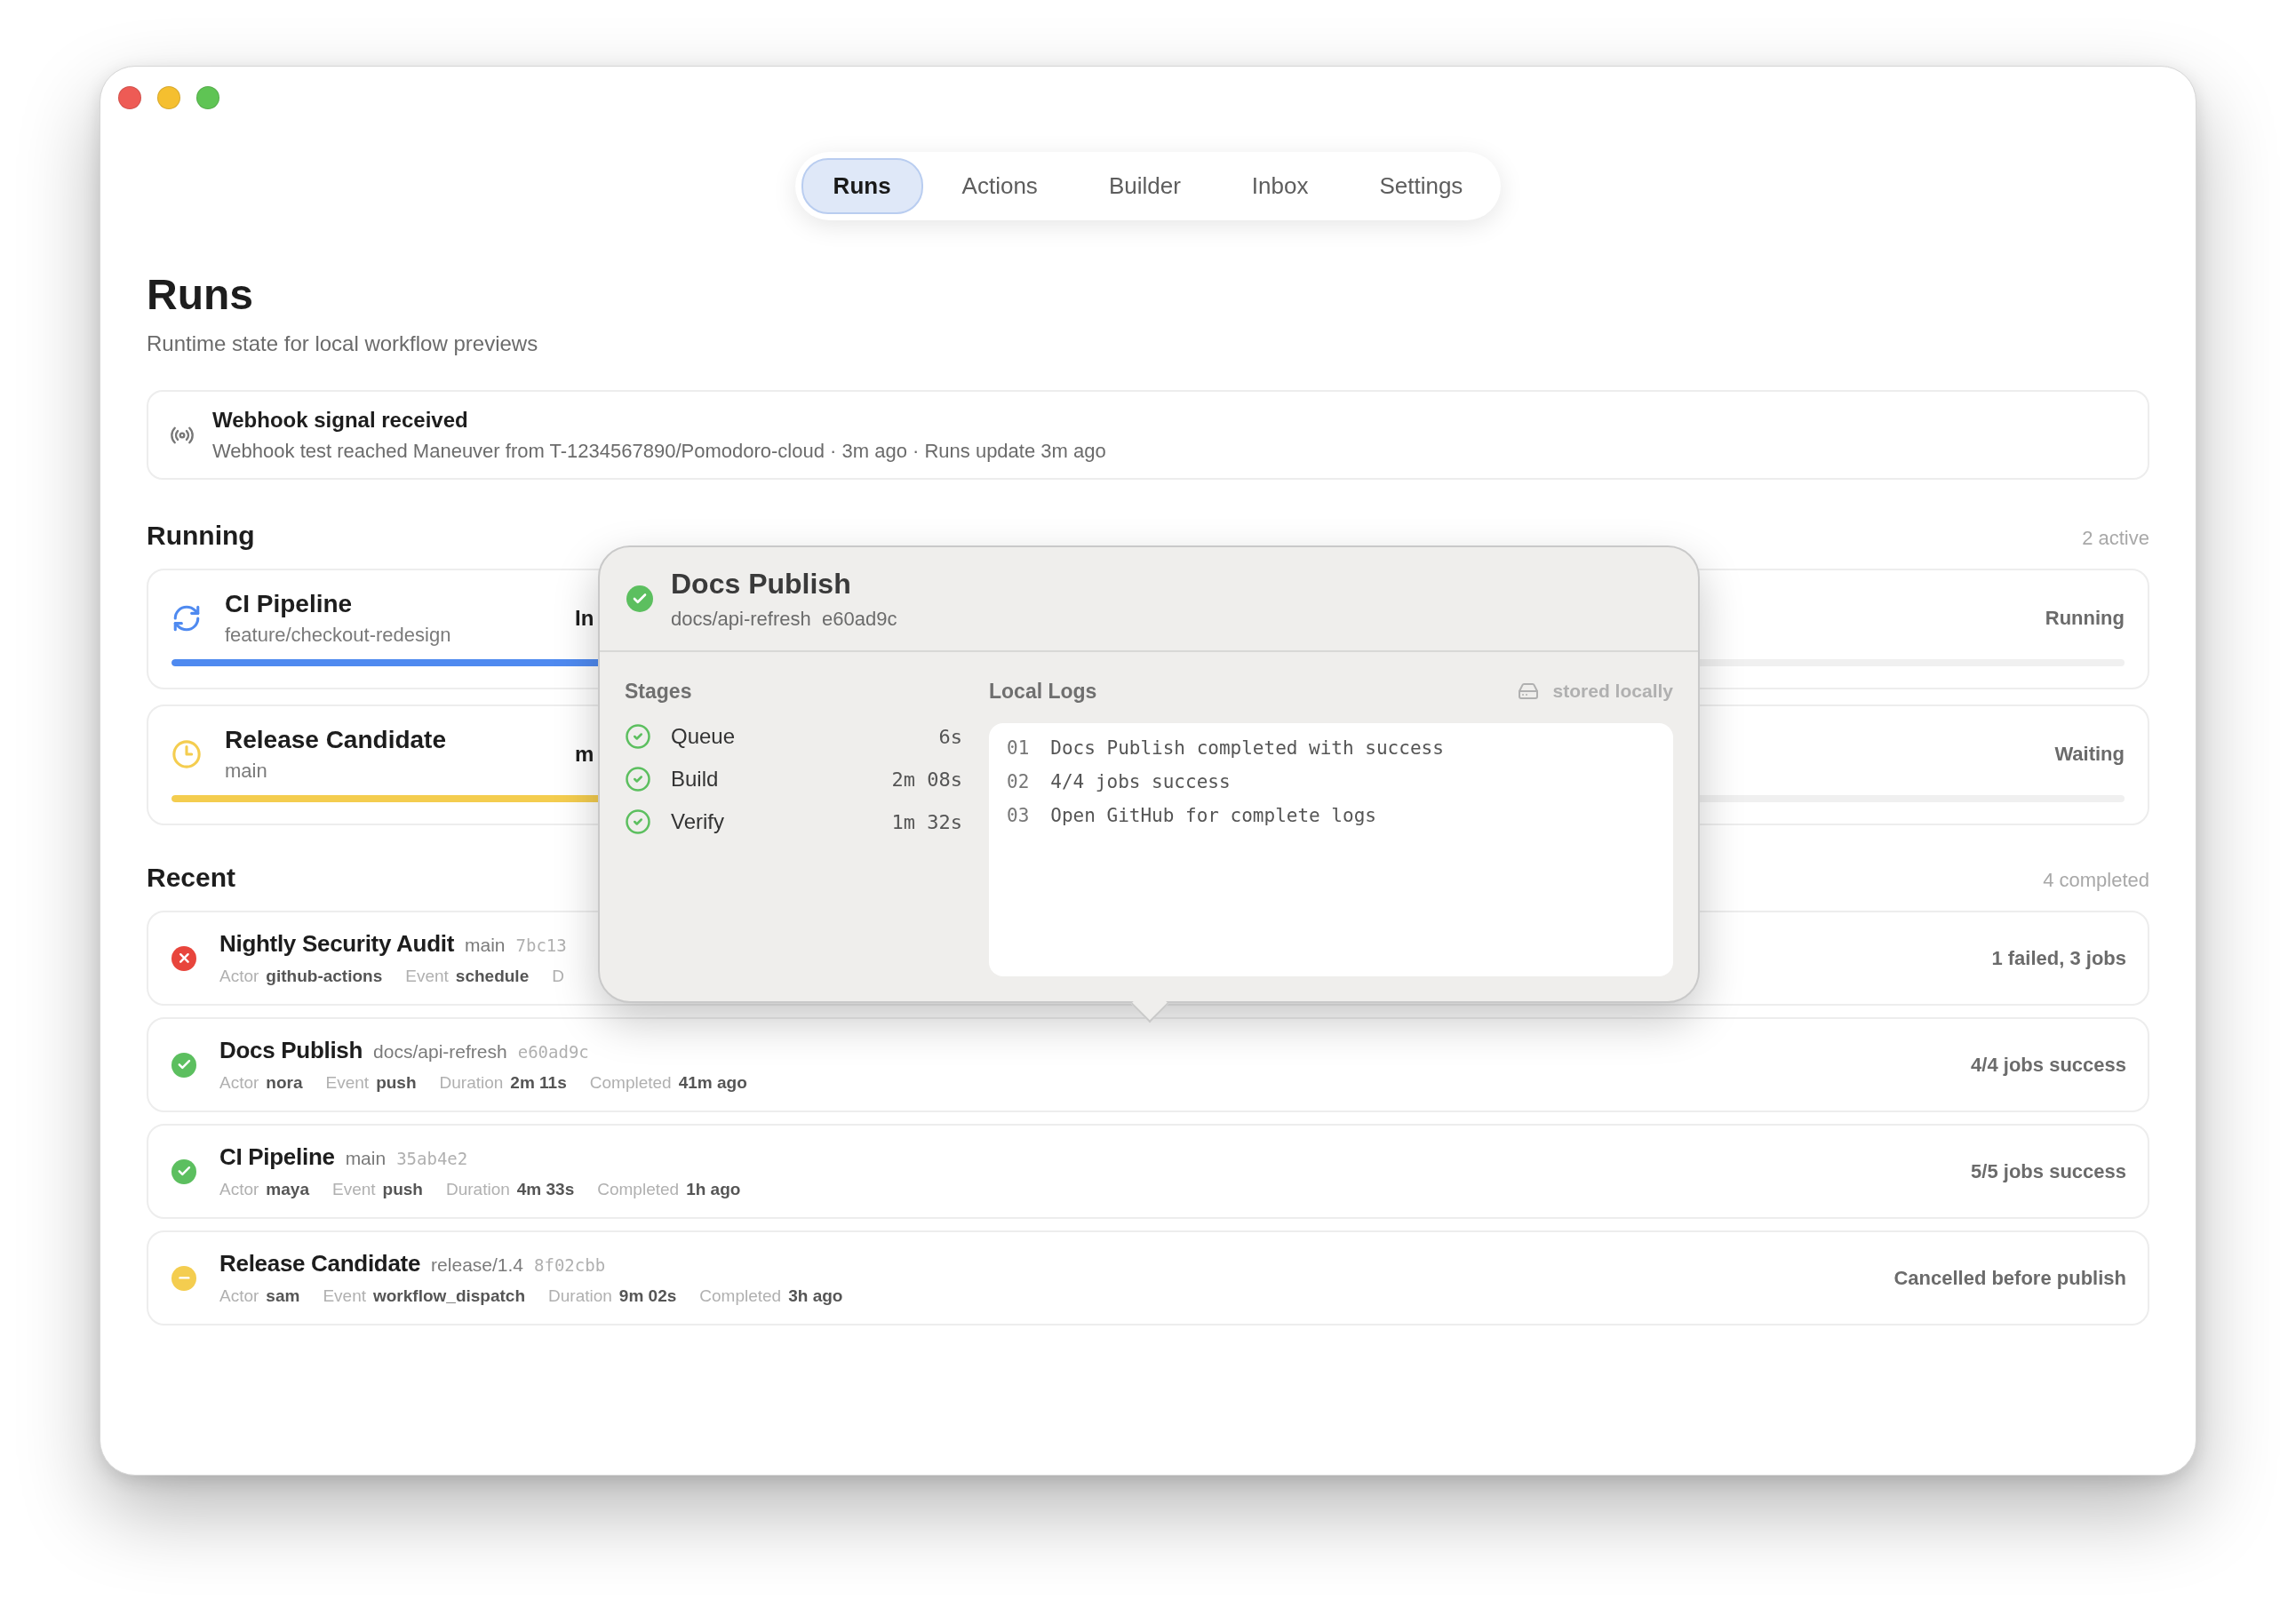 This screenshot has height=1608, width=2296. I want to click on stage-name: Verify, so click(699, 821).